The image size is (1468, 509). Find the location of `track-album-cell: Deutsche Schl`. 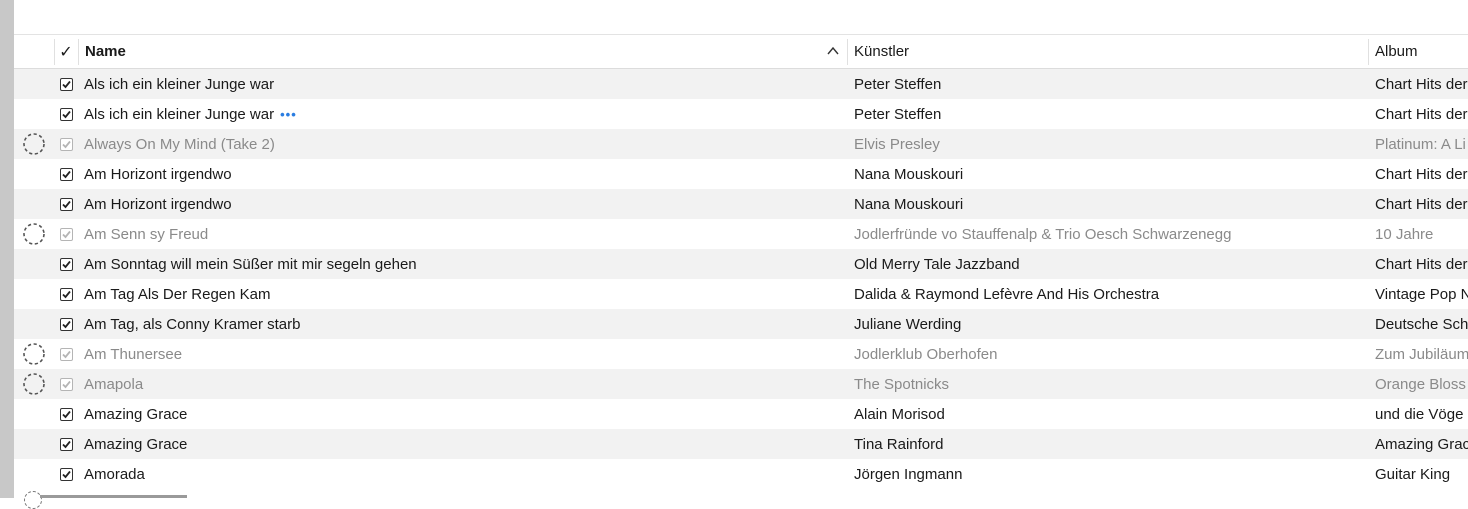

track-album-cell: Deutsche Schl is located at coordinates (1421, 324).